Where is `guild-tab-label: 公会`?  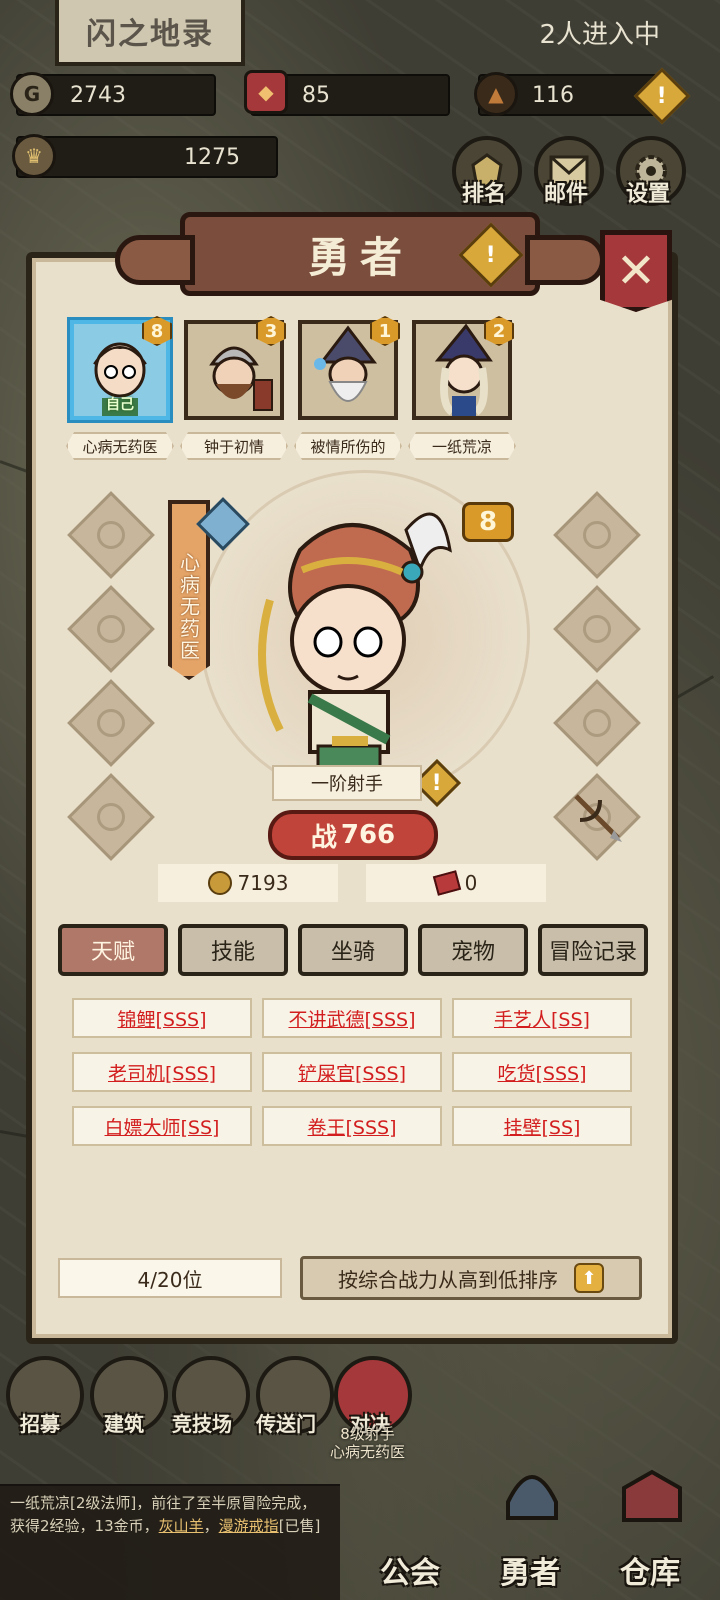
guild-tab-label: 公会 is located at coordinates (410, 1573).